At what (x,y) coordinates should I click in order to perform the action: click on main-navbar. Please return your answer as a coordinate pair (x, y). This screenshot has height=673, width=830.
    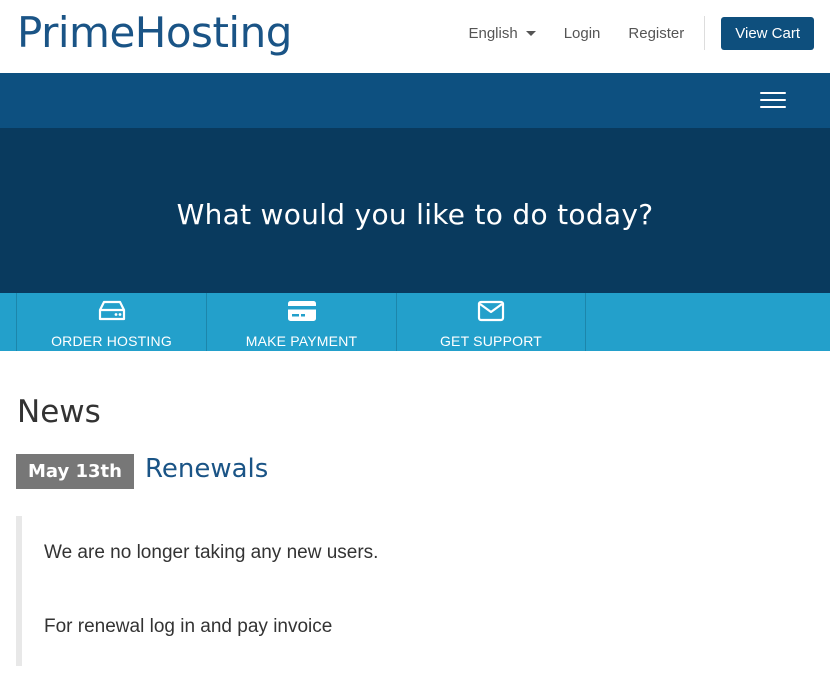
    Looking at the image, I should click on (415, 100).